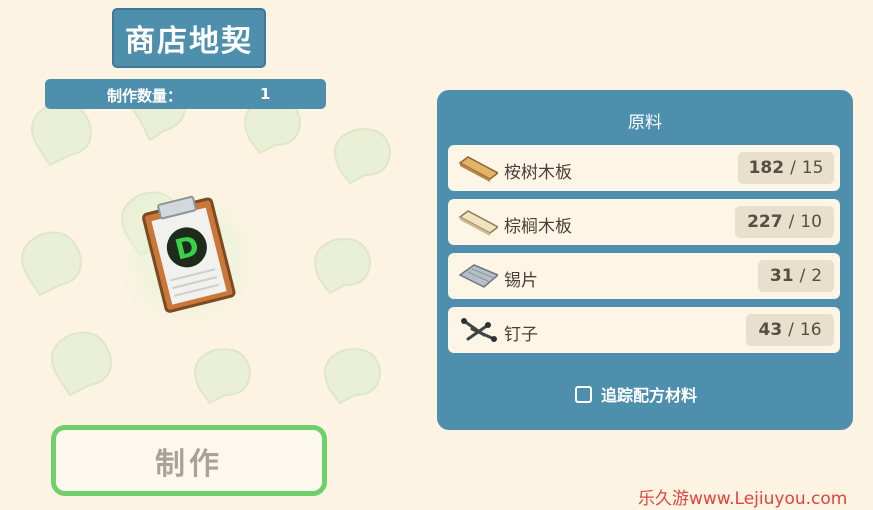  Describe the element at coordinates (645, 123) in the screenshot. I see `materials-panel-title: 原料` at that location.